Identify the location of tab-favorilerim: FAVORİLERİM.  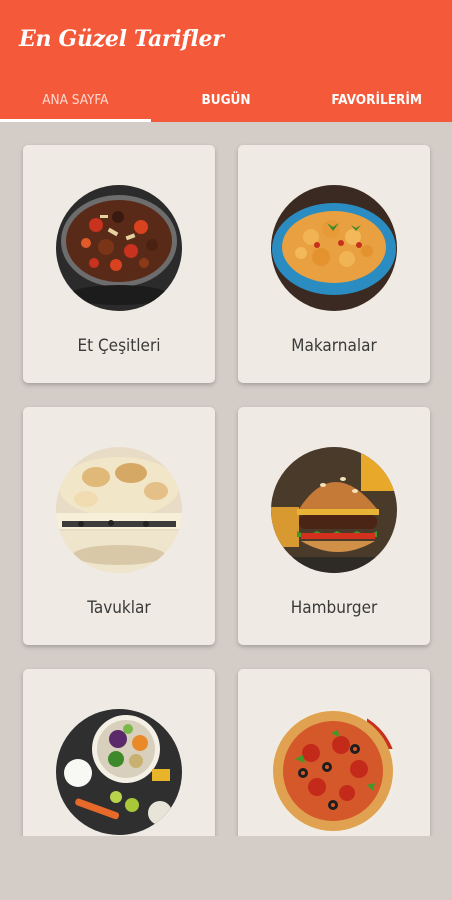
(376, 100).